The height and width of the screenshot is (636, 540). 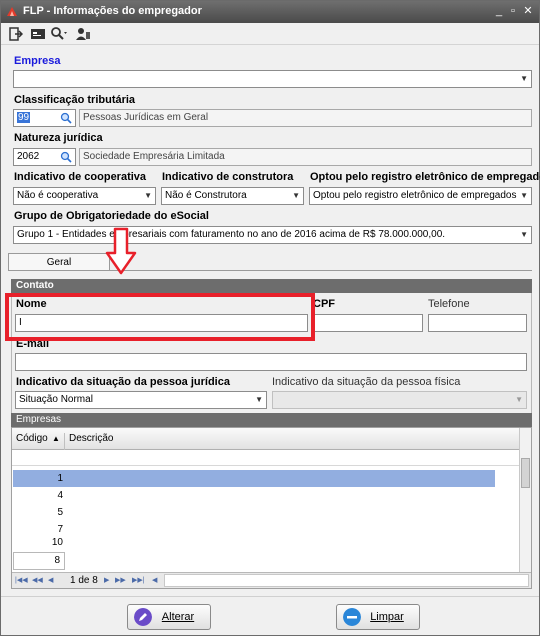 What do you see at coordinates (272, 79) in the screenshot?
I see `empresa-select: ▼` at bounding box center [272, 79].